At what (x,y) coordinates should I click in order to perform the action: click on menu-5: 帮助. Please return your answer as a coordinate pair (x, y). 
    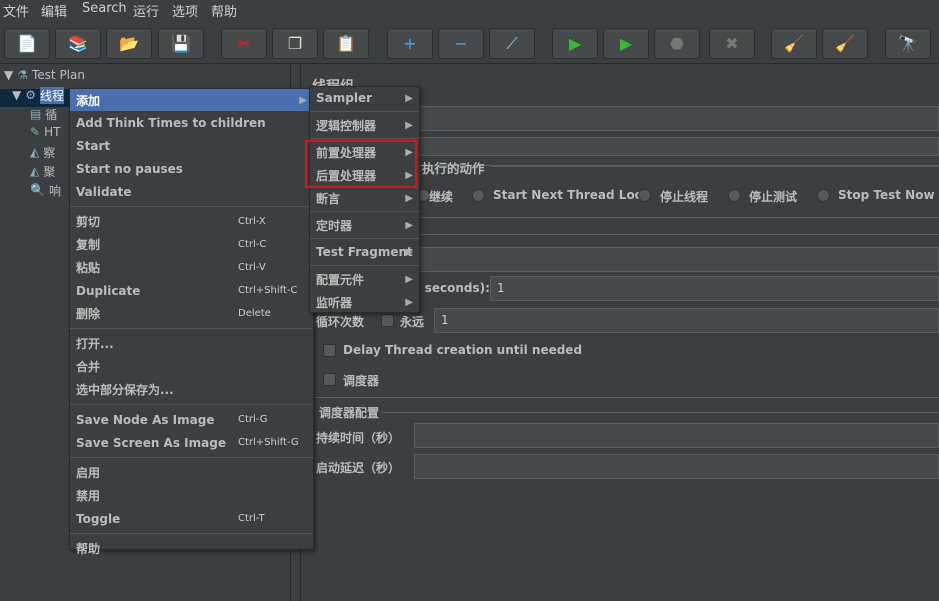
    Looking at the image, I should click on (224, 10).